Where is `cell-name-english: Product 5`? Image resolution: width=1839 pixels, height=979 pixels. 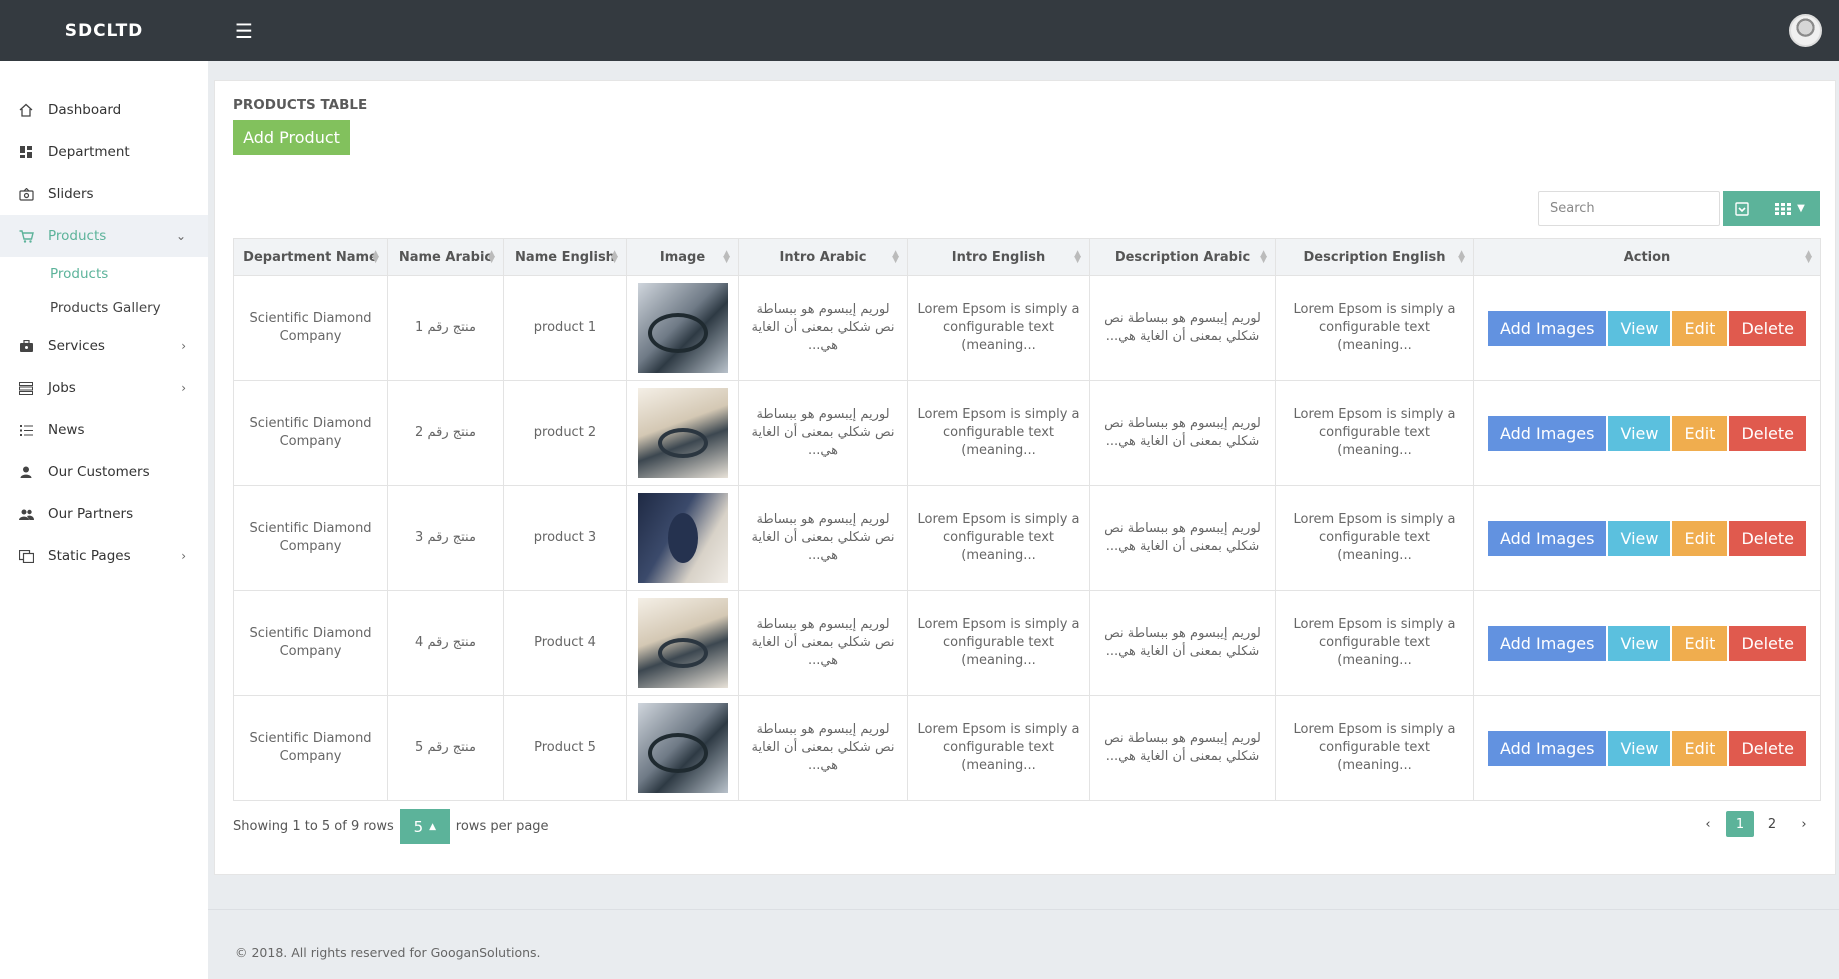 cell-name-english: Product 5 is located at coordinates (565, 748).